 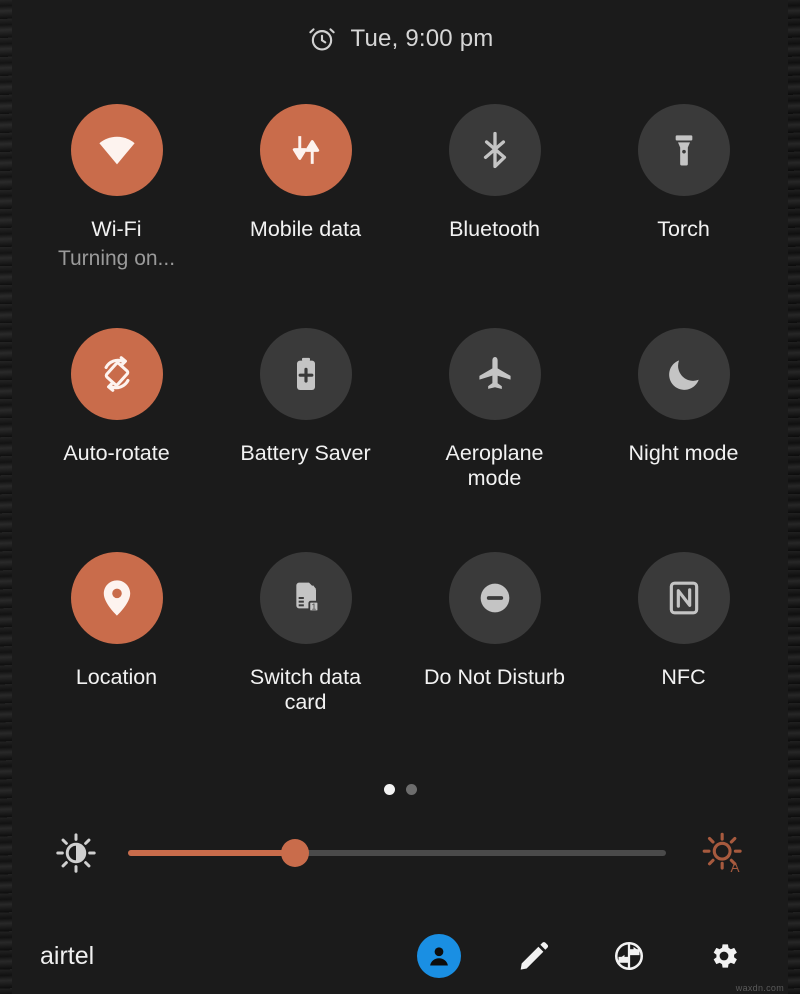 What do you see at coordinates (759, 988) in the screenshot?
I see `watermark-text: waxdn.com` at bounding box center [759, 988].